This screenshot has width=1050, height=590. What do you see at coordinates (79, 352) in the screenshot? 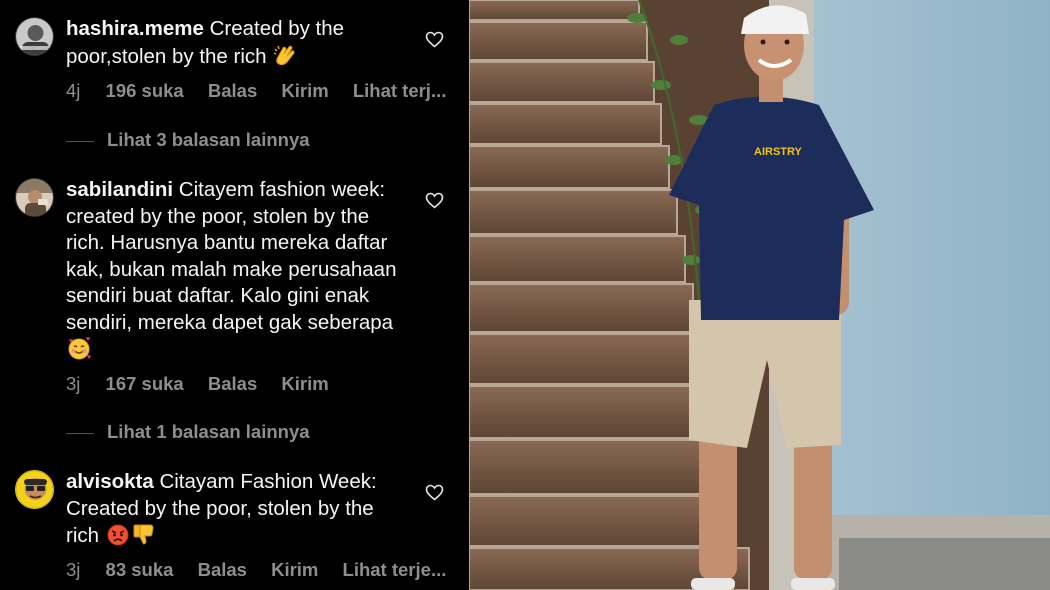
I see `smiling-face-with-hearts-icon` at bounding box center [79, 352].